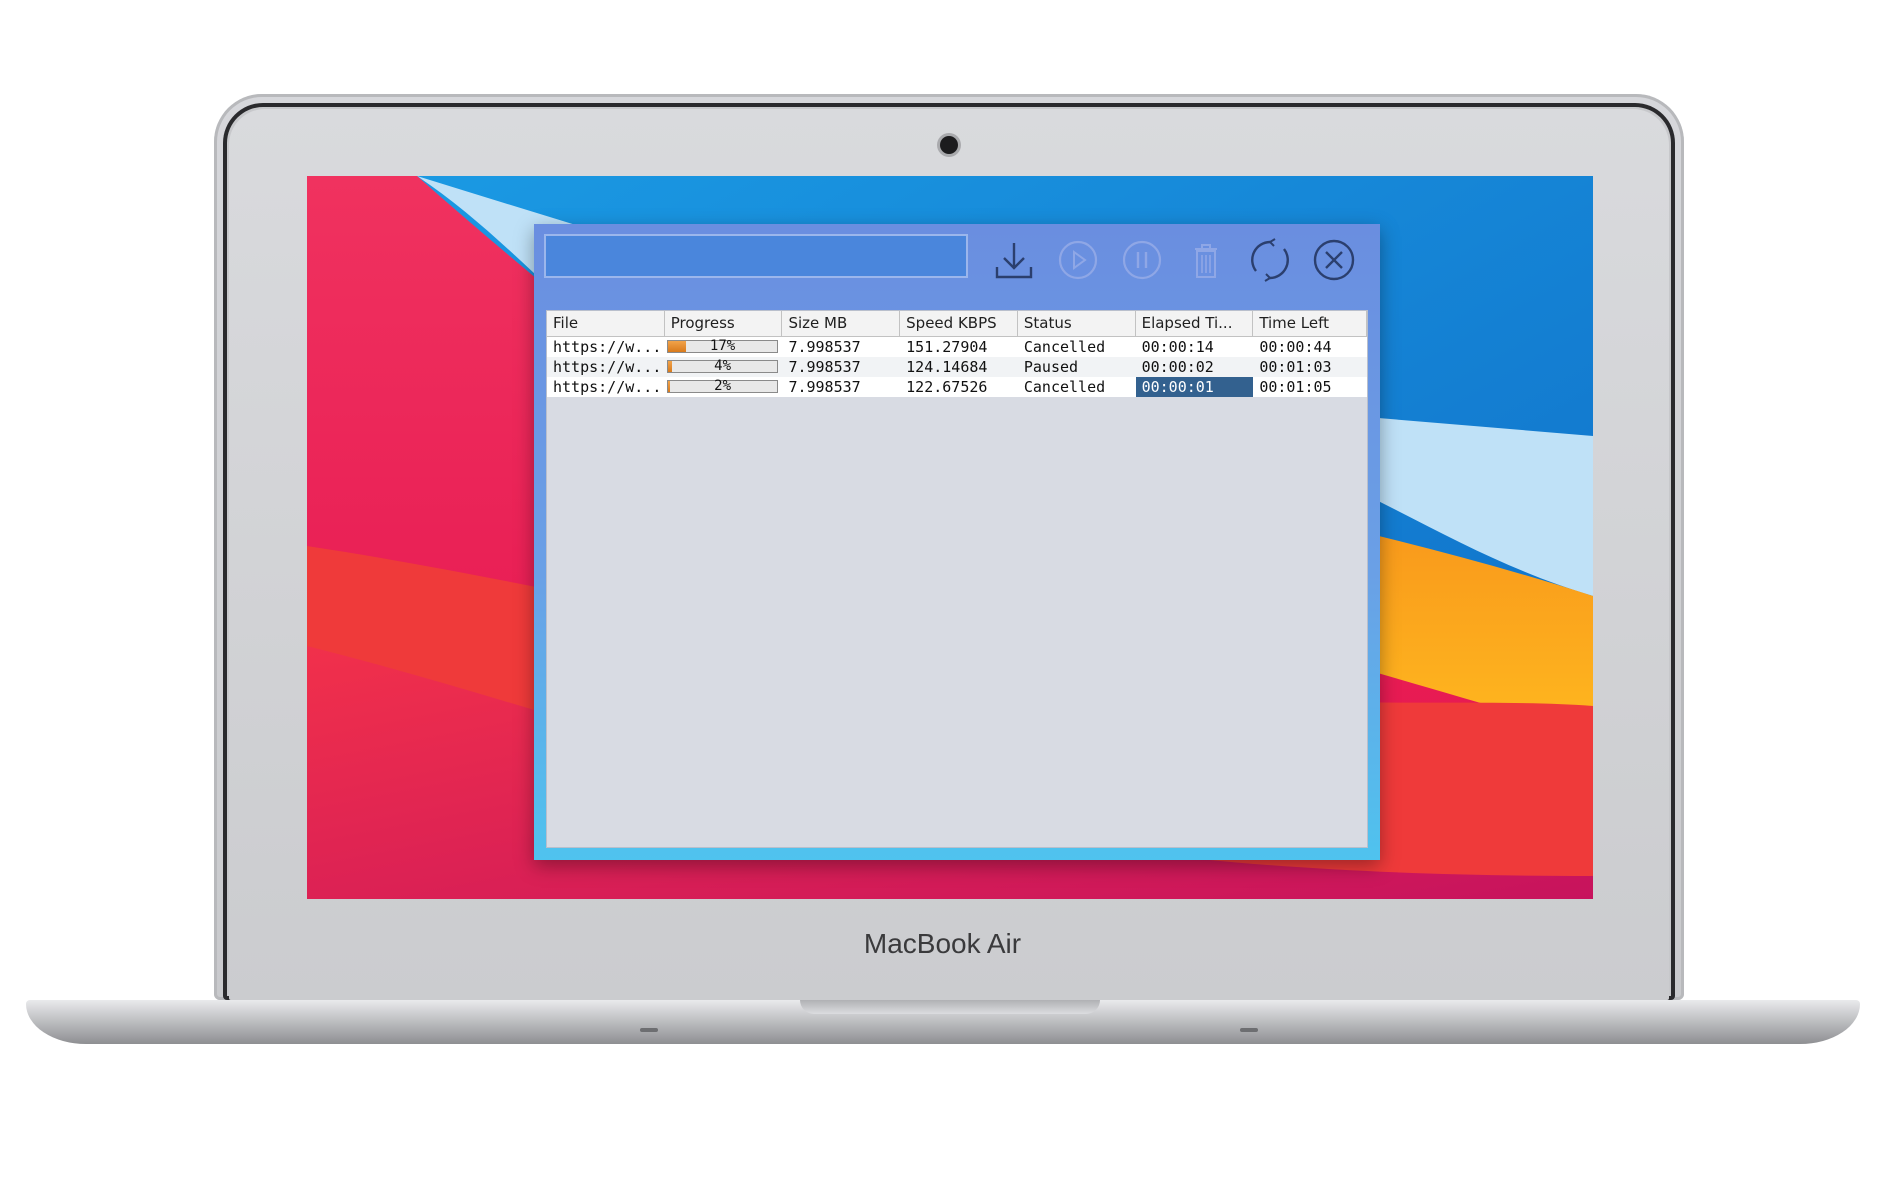  Describe the element at coordinates (1195, 347) in the screenshot. I see `cell-elapsed: 00:00:14` at that location.